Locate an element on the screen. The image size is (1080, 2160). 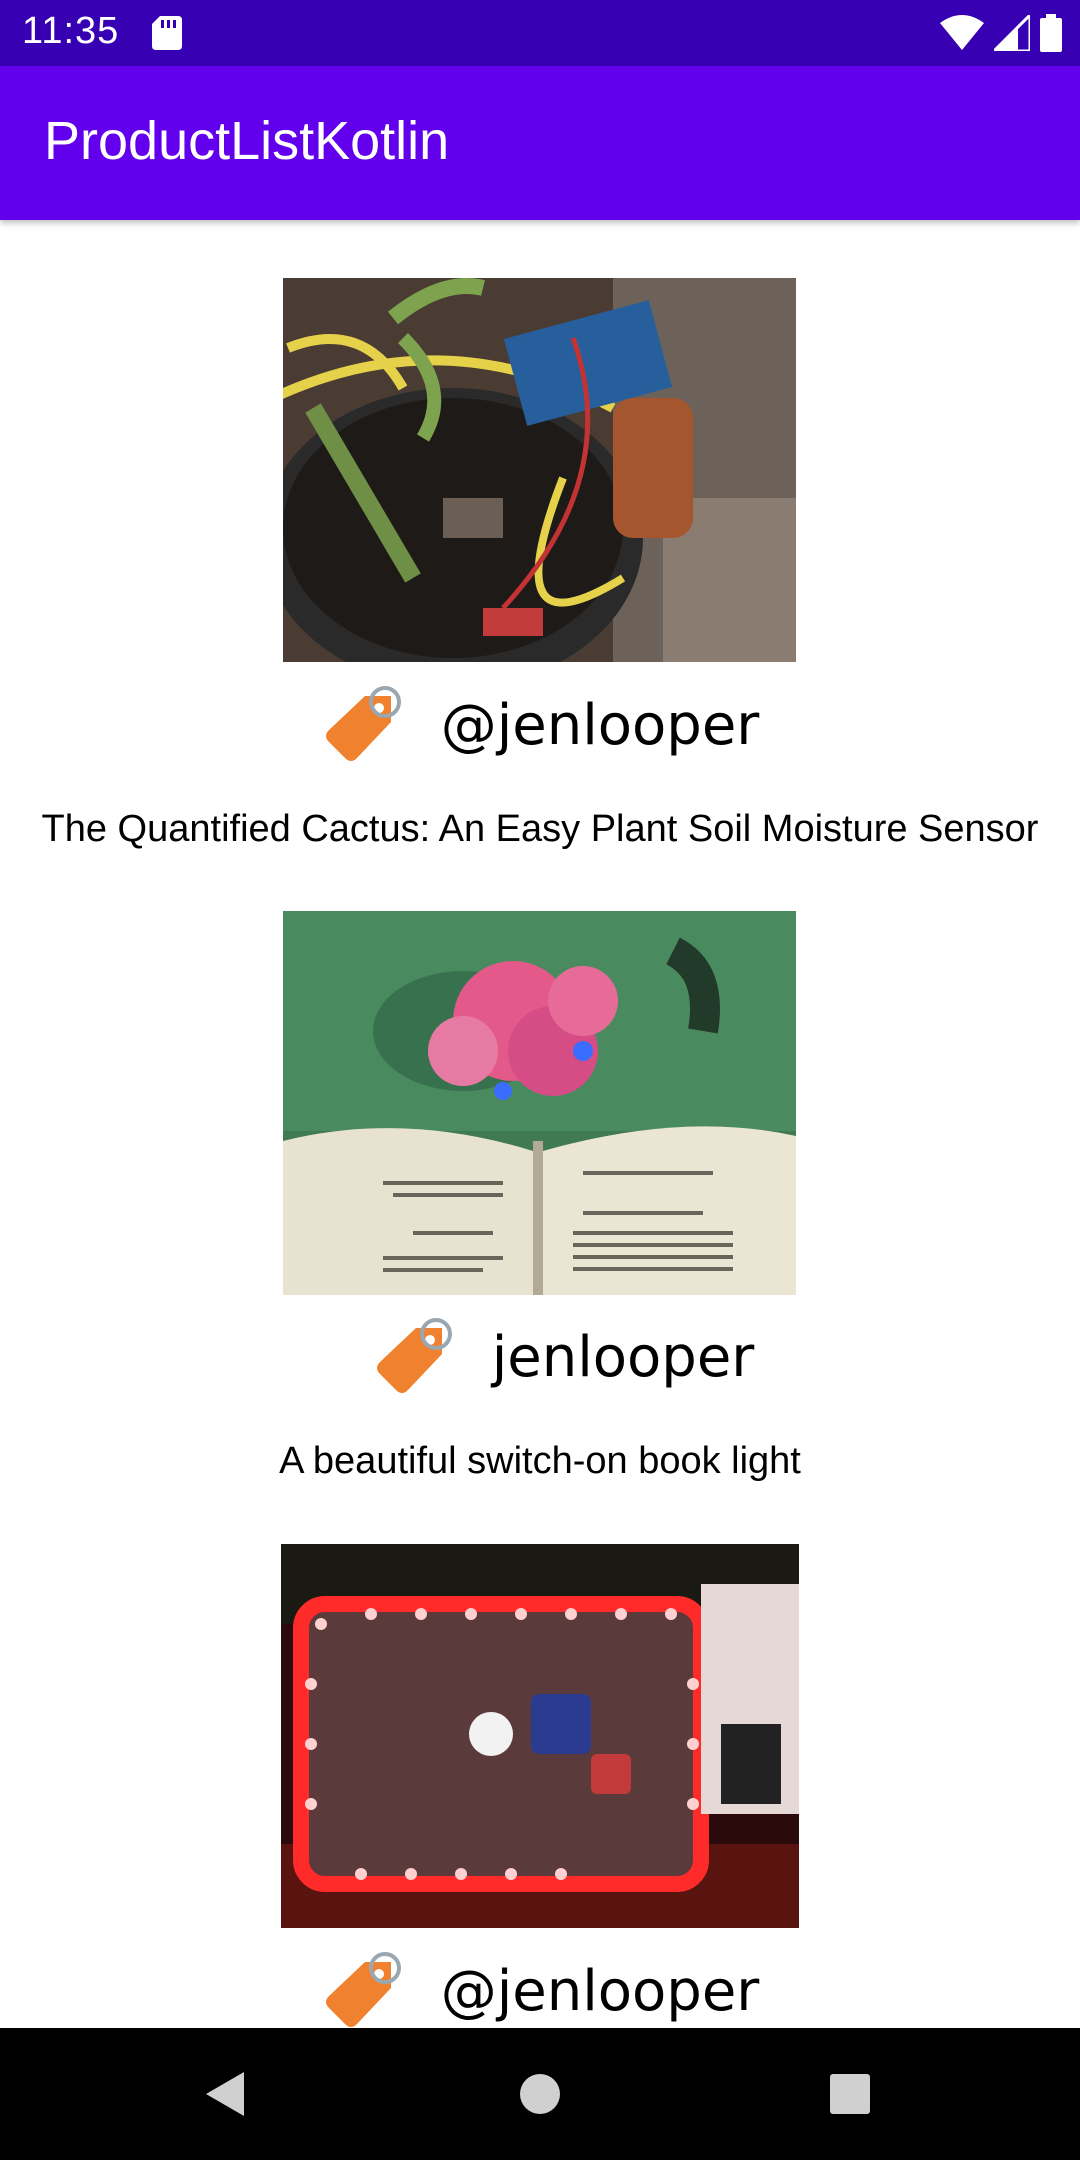
navigation-bar is located at coordinates (540, 2094).